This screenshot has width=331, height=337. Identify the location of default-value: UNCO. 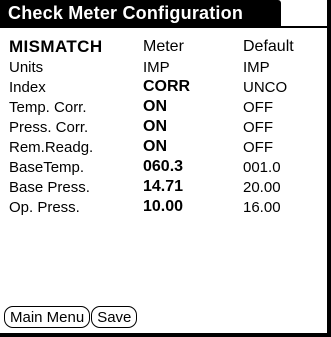
(265, 87).